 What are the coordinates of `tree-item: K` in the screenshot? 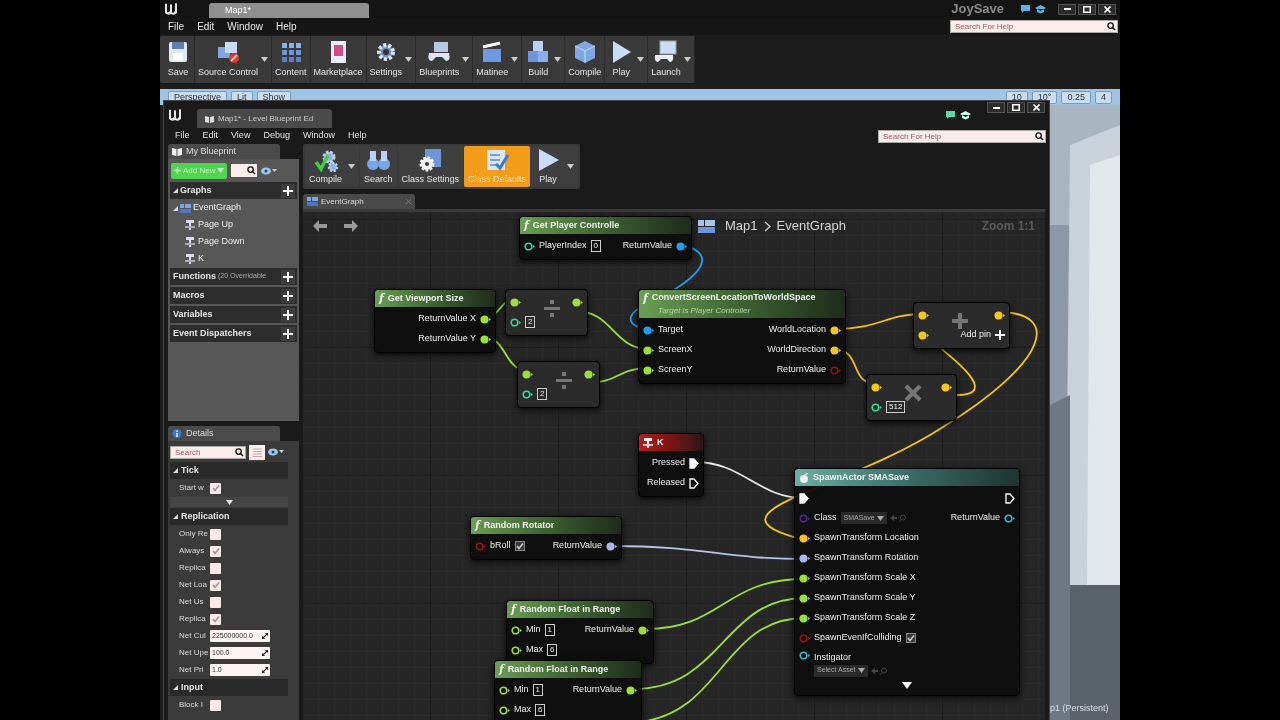 It's located at (233, 258).